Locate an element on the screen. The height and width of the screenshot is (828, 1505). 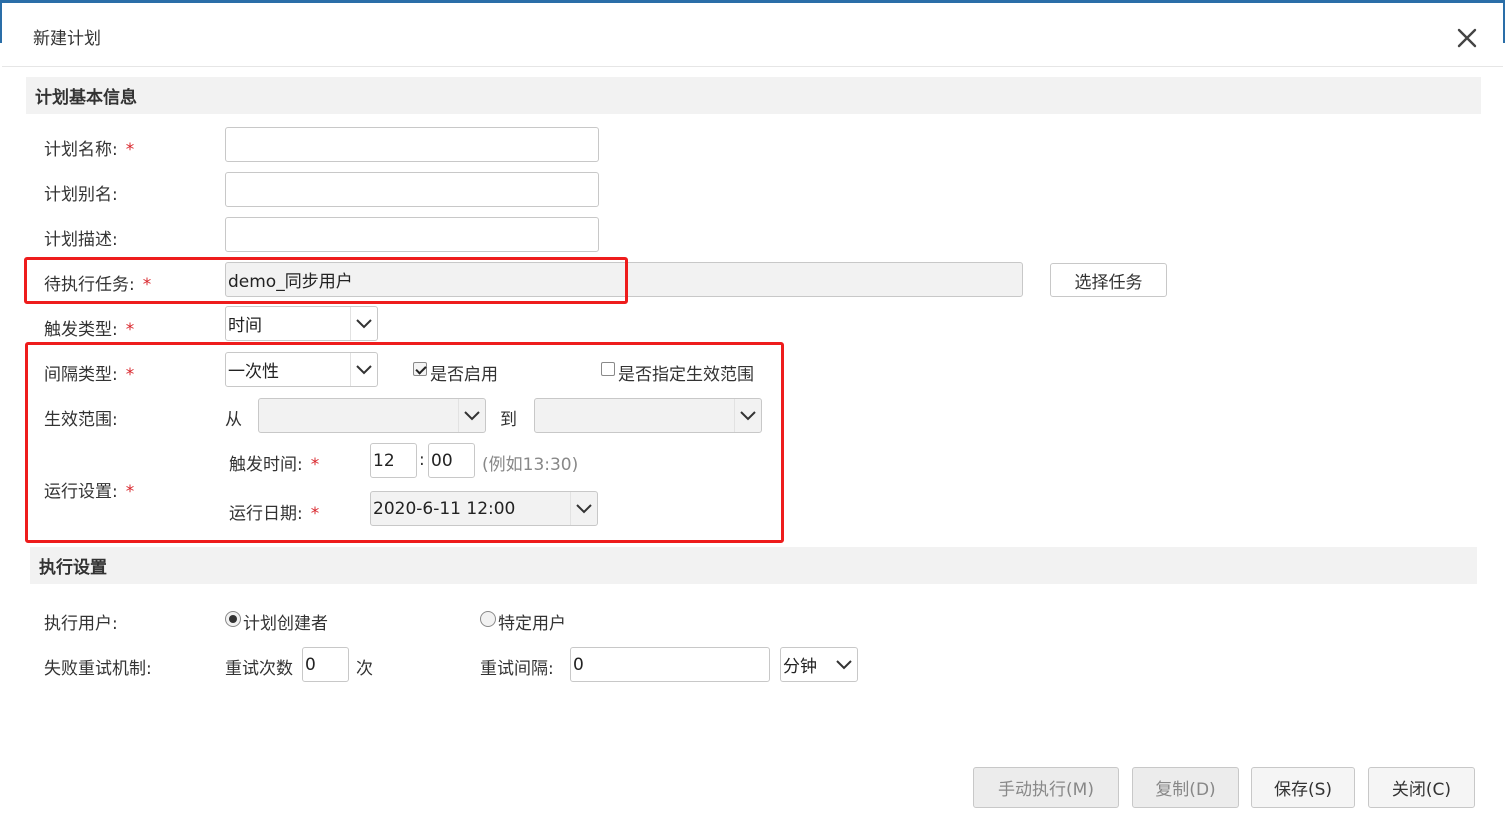
retry-count-input: 0 is located at coordinates (325, 664).